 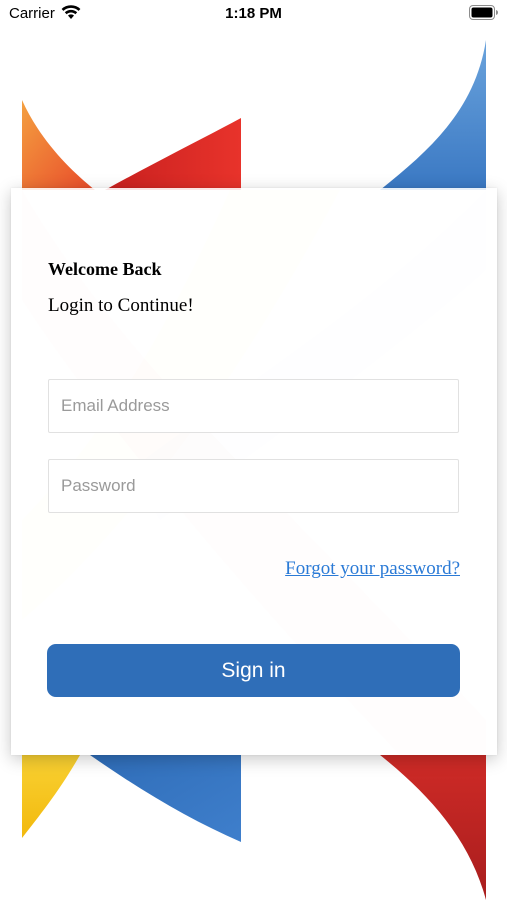 What do you see at coordinates (253, 670) in the screenshot?
I see `sign-in-button: Sign in` at bounding box center [253, 670].